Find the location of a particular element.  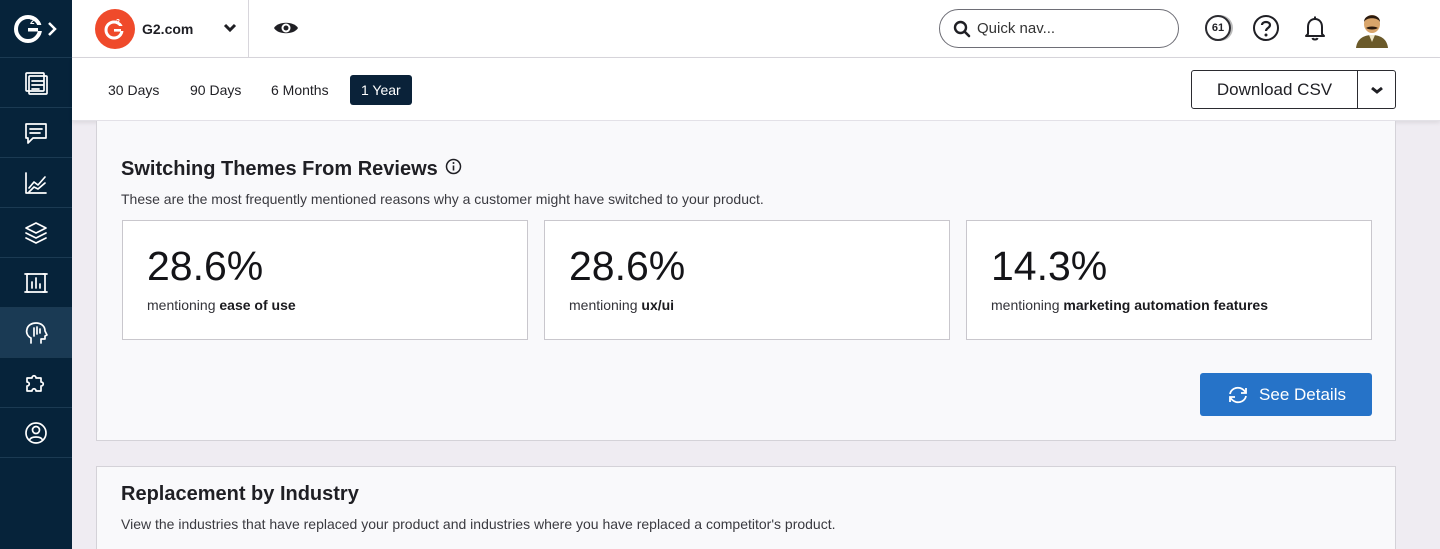

g2-logo-icon: 2 is located at coordinates (36, 29).